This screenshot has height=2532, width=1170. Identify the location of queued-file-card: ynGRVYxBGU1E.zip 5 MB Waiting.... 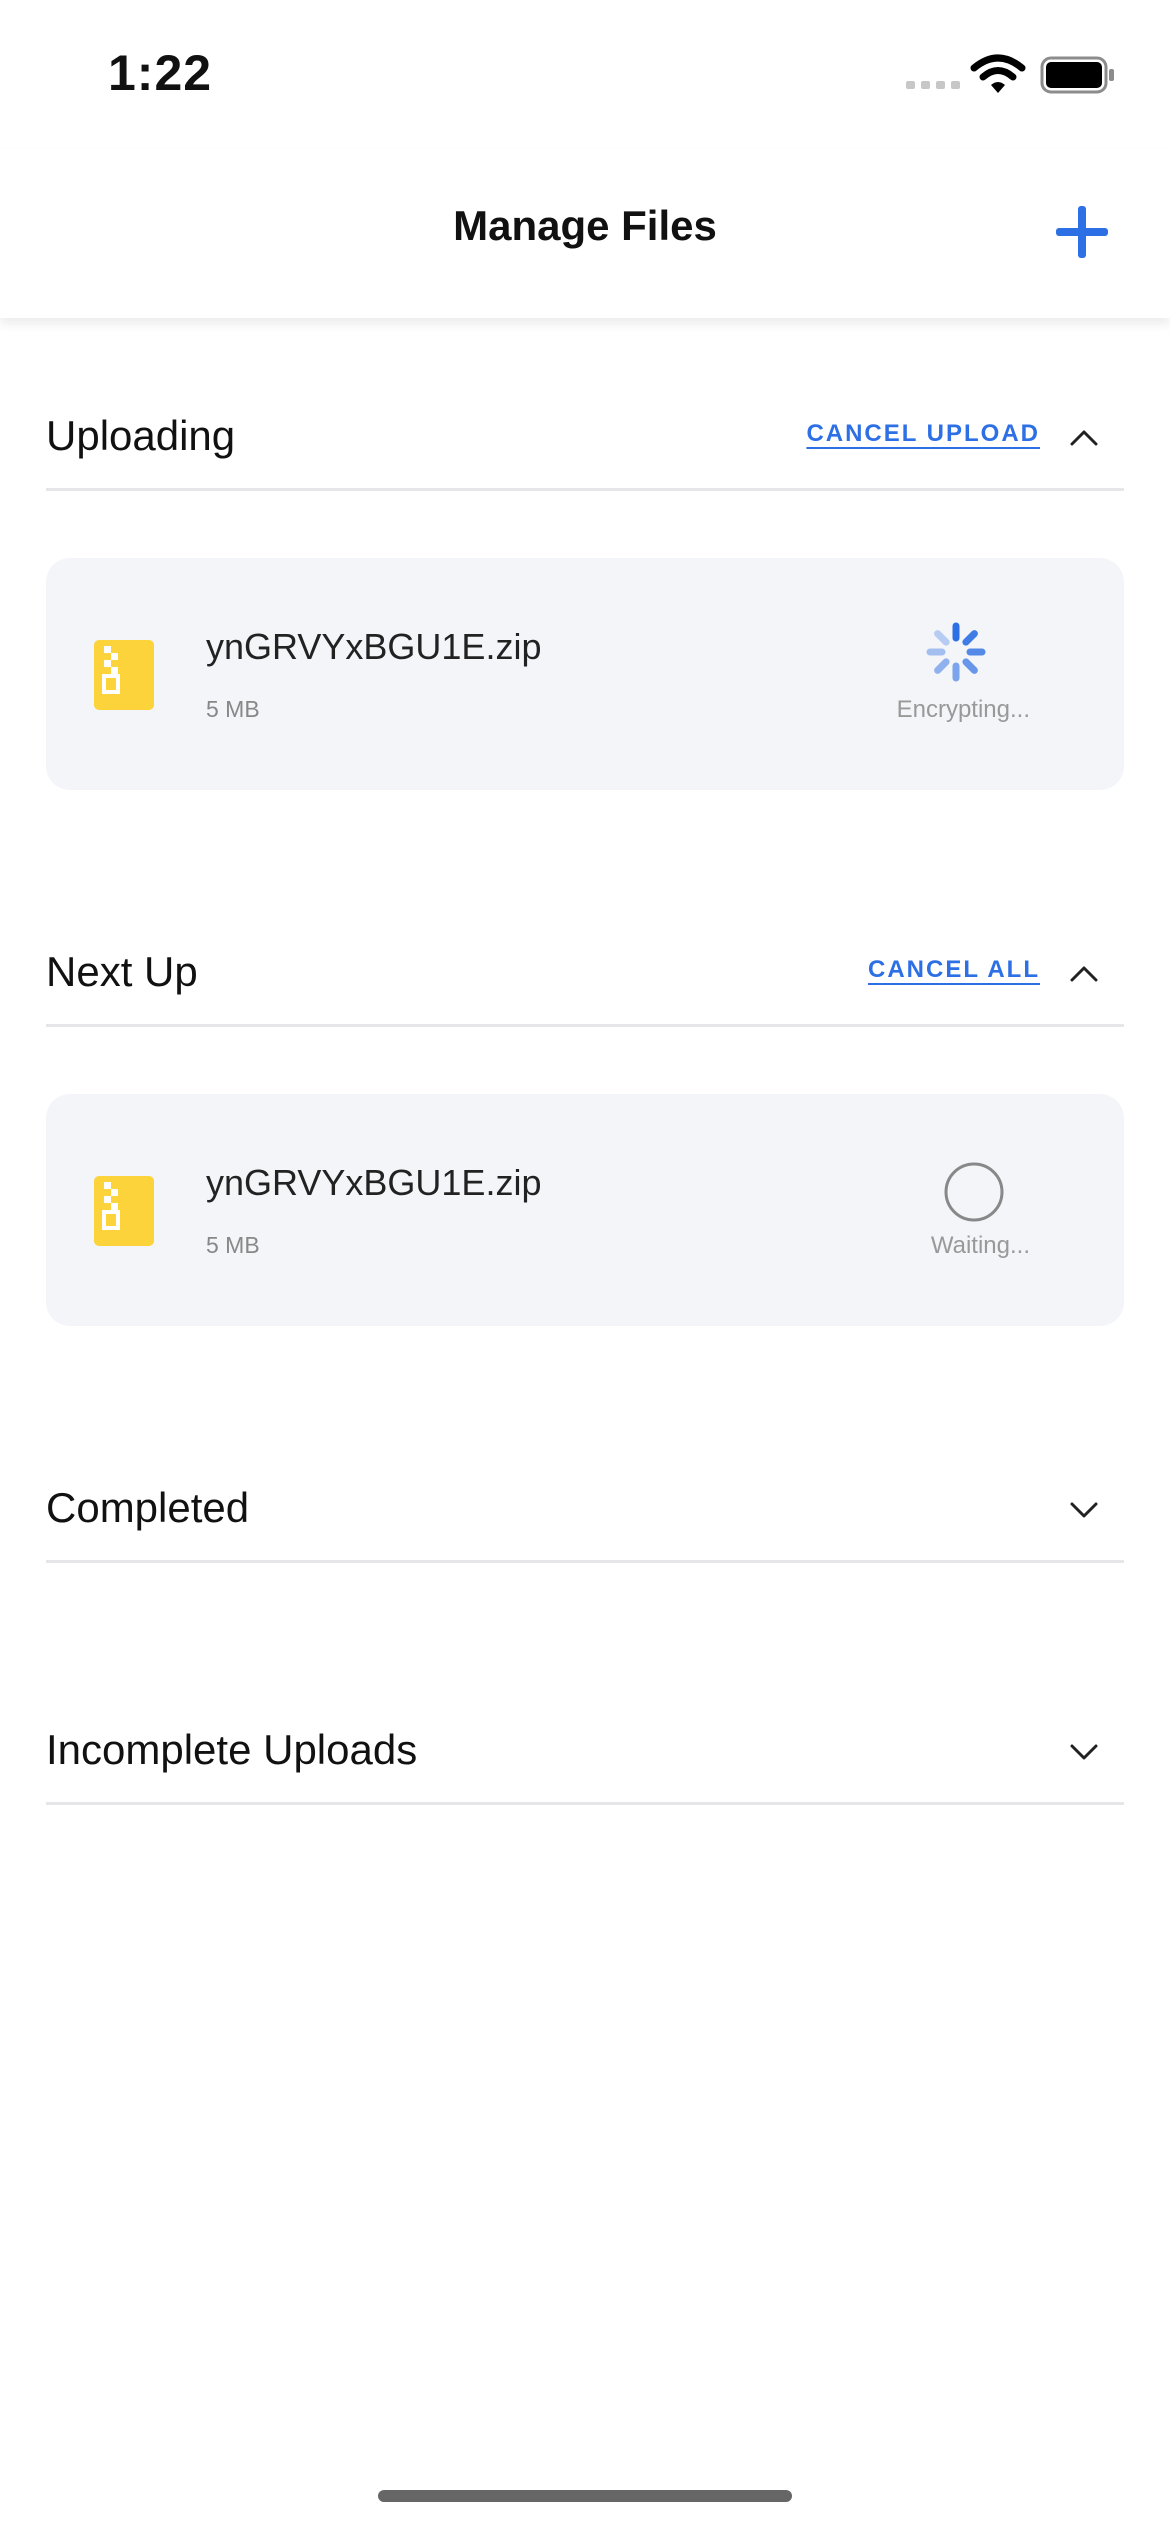
(585, 1210).